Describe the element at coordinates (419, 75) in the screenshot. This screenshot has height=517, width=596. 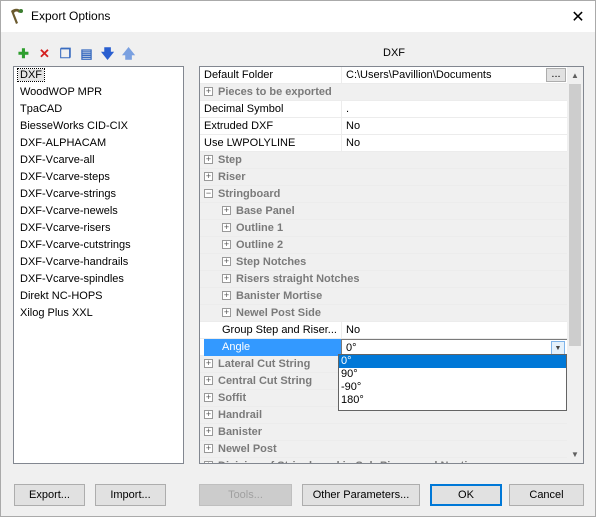
I see `property-value-text: C:\Users\Pavillion\Documents` at that location.